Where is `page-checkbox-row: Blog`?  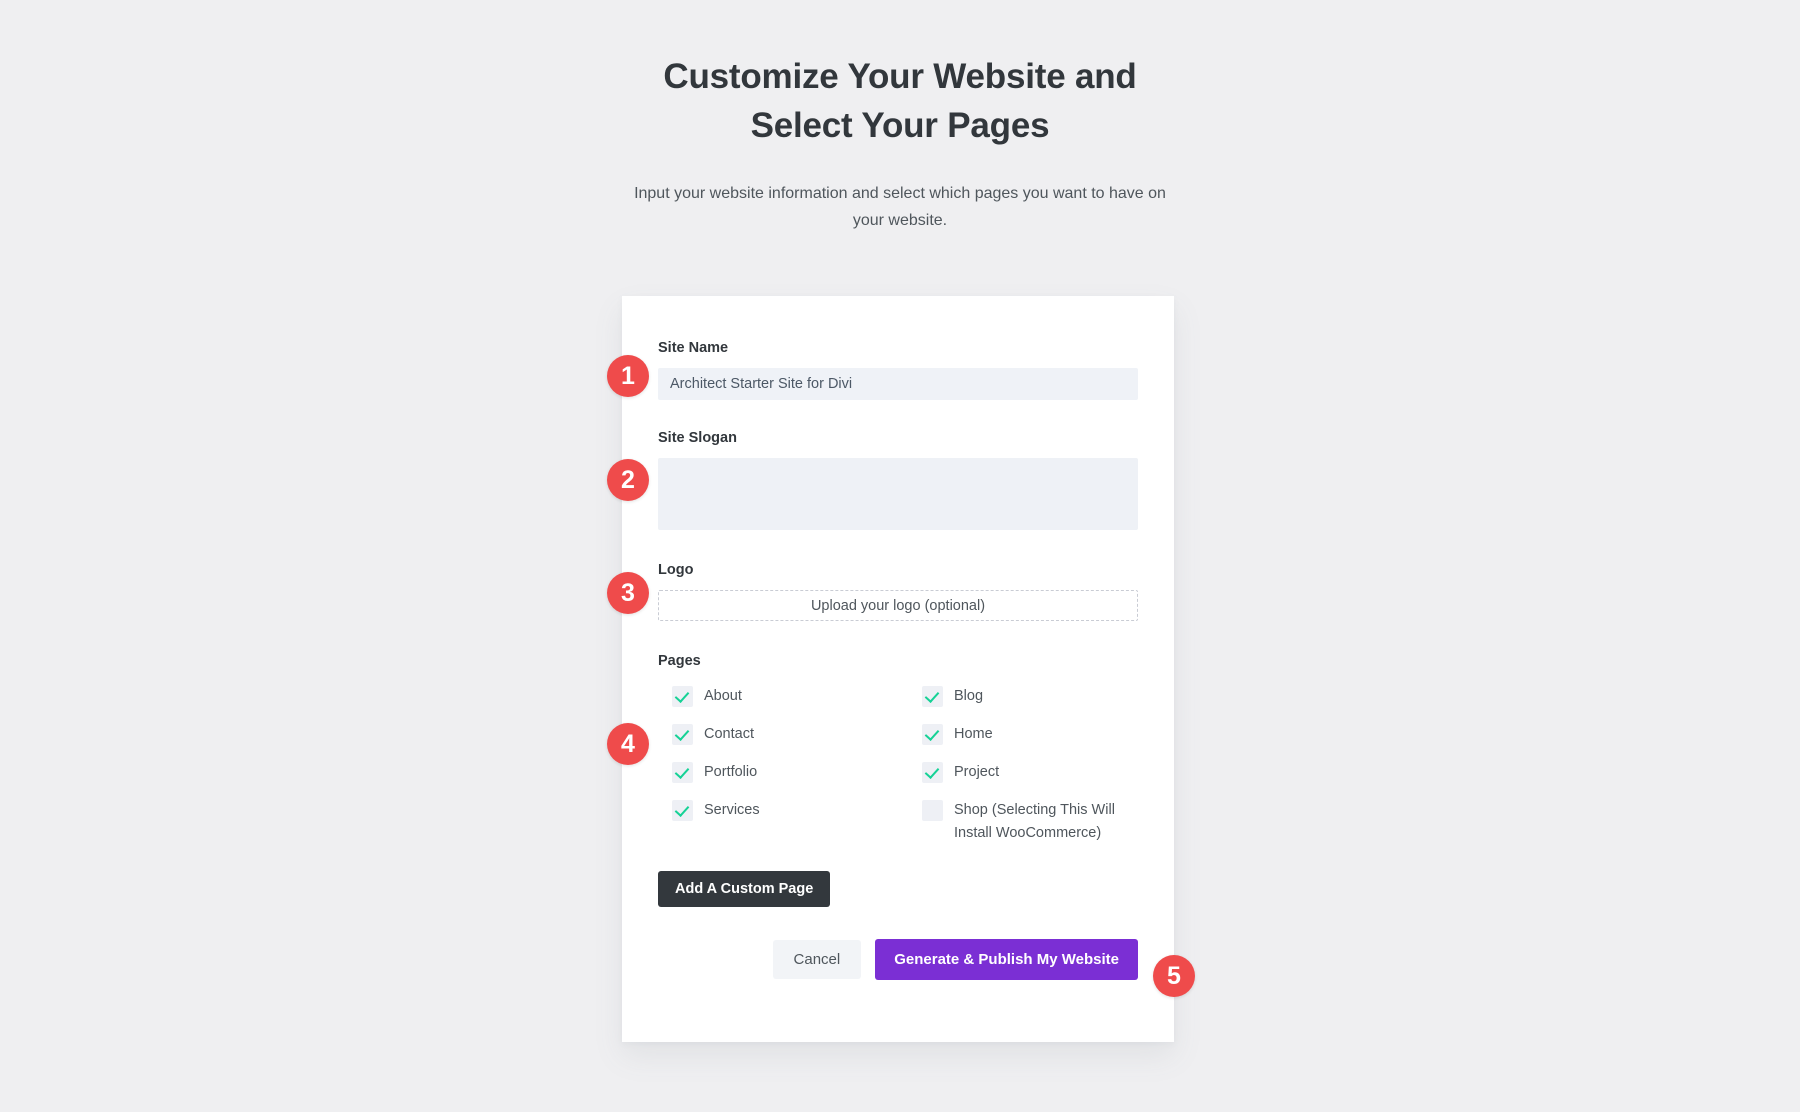 page-checkbox-row: Blog is located at coordinates (1030, 697).